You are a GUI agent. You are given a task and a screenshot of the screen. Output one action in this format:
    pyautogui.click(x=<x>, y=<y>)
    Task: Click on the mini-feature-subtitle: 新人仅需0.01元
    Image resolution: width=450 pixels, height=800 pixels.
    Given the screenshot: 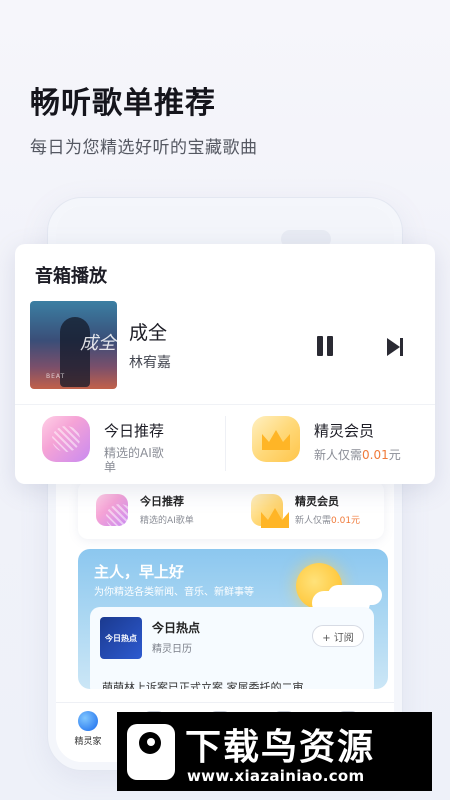 What is the action you would take?
    pyautogui.click(x=328, y=521)
    